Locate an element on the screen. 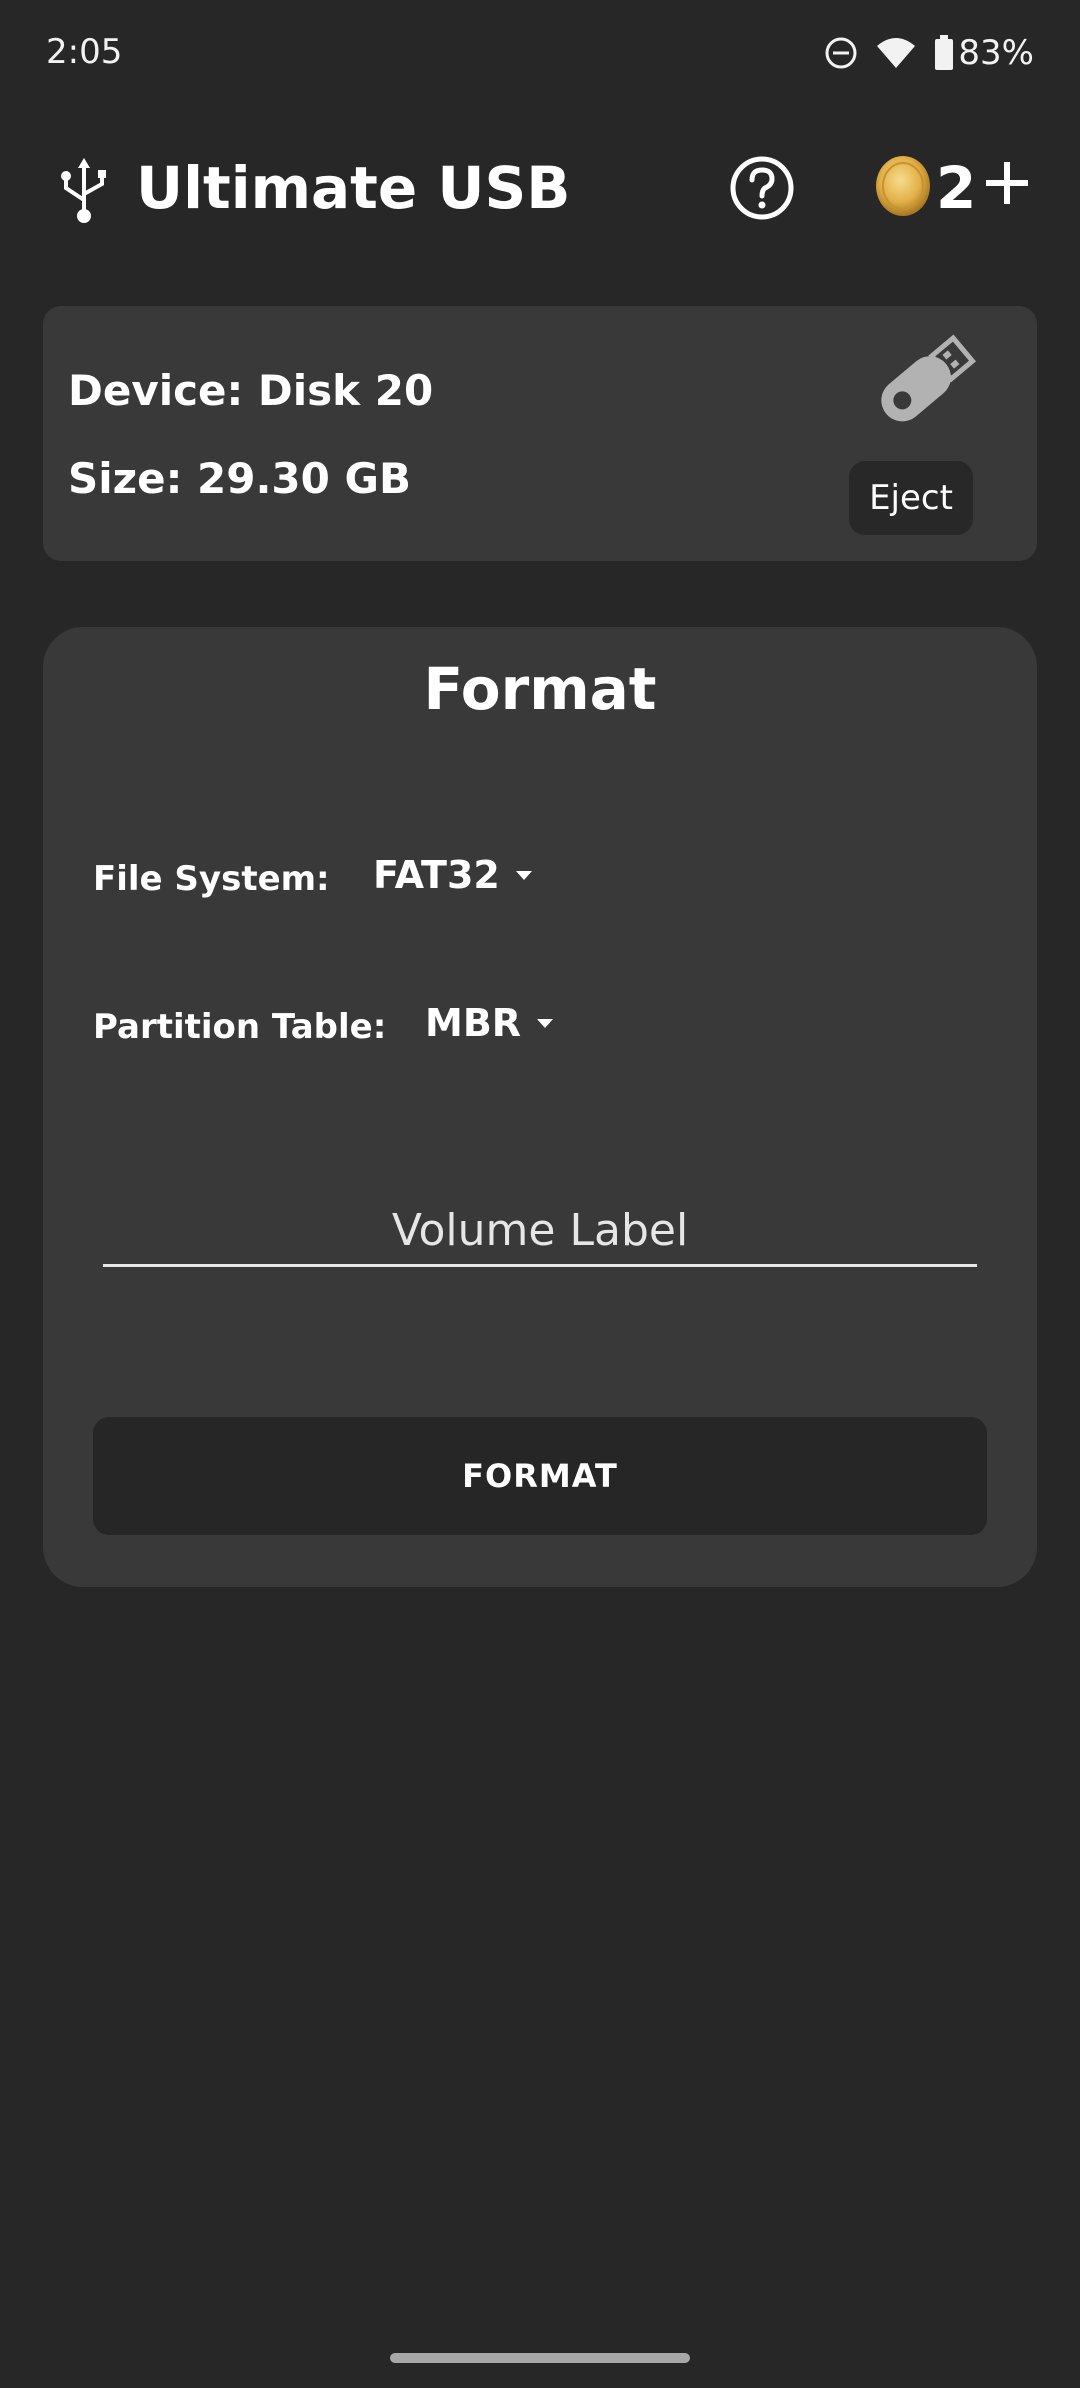  device-name: Device: Disk 20 is located at coordinates (251, 390).